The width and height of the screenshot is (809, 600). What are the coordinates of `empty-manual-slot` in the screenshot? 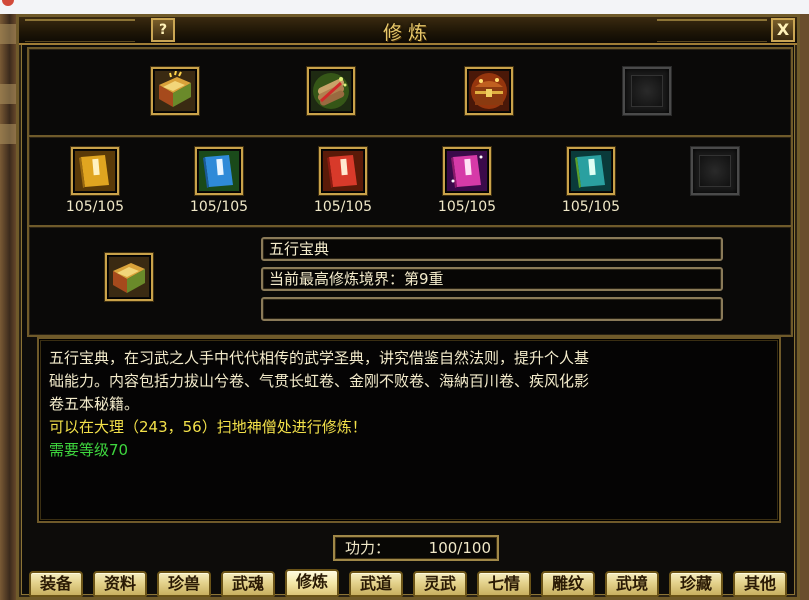 It's located at (715, 171).